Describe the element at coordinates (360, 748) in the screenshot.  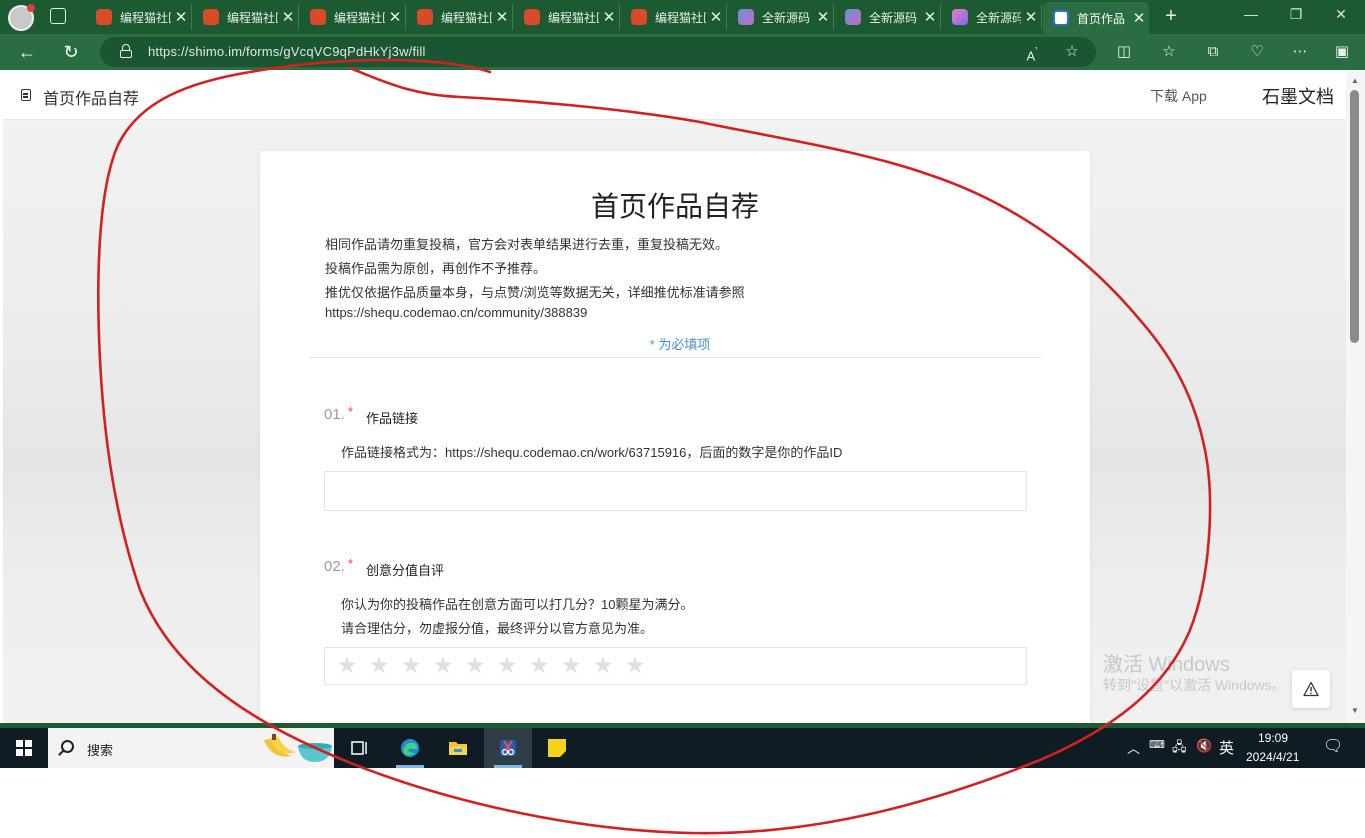
I see `task-view-button` at that location.